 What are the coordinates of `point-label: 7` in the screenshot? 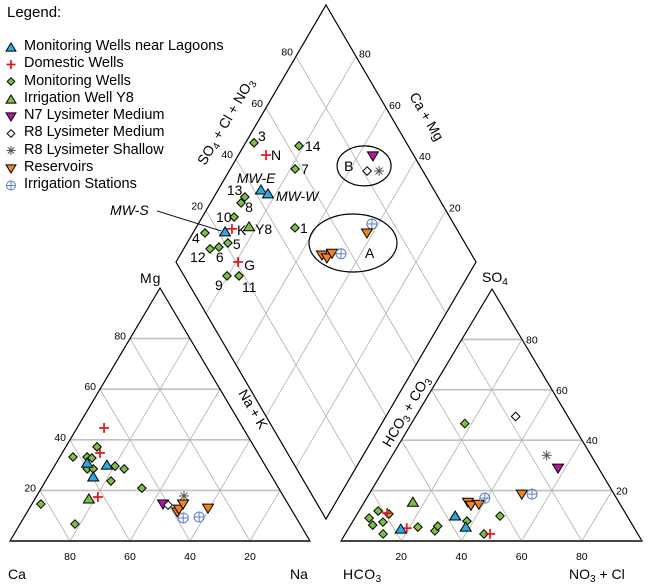 It's located at (305, 169).